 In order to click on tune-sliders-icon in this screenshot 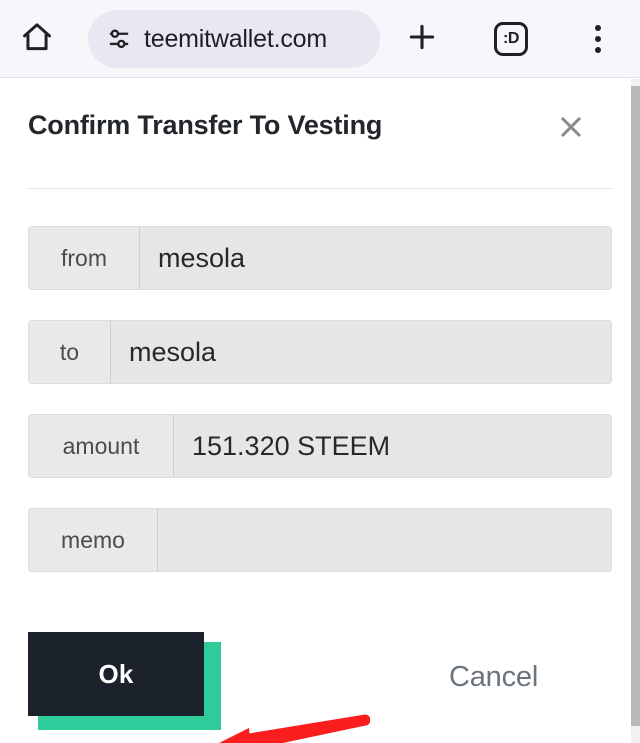, I will do `click(119, 39)`.